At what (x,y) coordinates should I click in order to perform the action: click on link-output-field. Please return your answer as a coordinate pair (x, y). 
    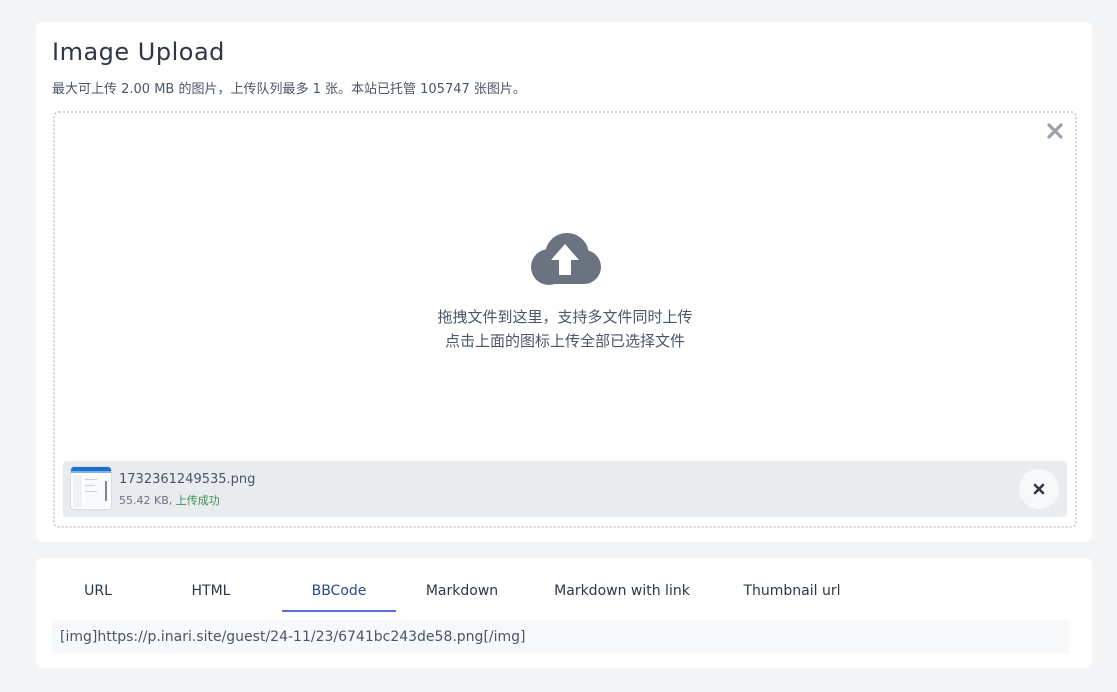
    Looking at the image, I should click on (561, 637).